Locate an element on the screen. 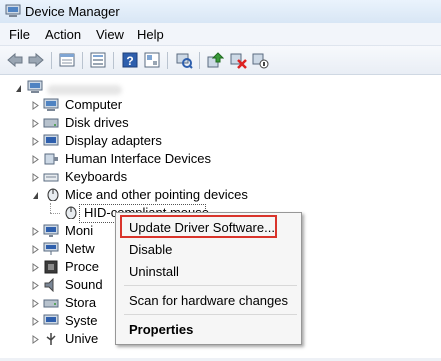  properties-icon is located at coordinates (67, 60).